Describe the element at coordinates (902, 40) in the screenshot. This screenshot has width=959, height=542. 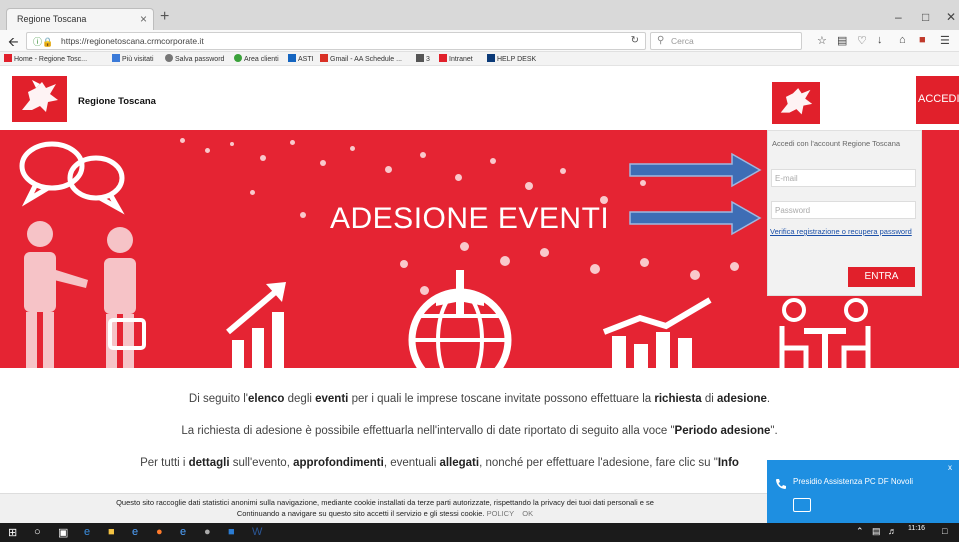
I see `home-icon: ⌂` at that location.